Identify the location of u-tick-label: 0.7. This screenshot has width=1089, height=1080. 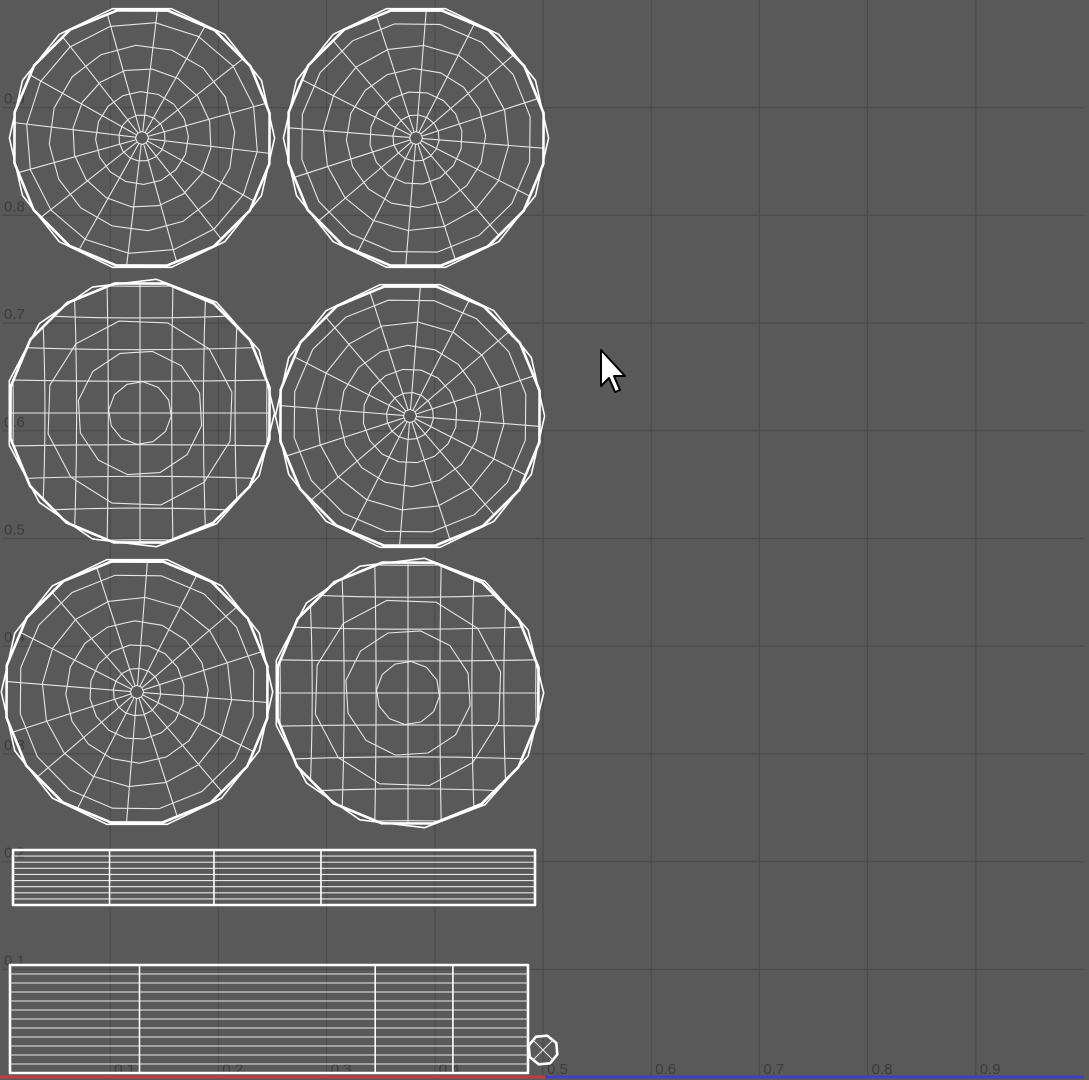
(773, 1069).